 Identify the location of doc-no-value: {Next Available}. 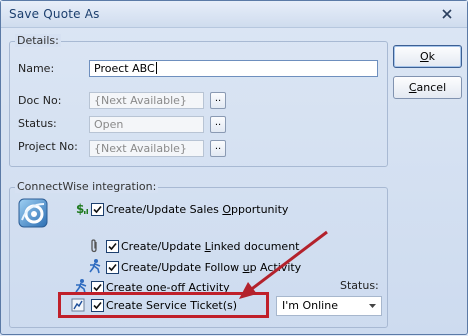
(140, 100).